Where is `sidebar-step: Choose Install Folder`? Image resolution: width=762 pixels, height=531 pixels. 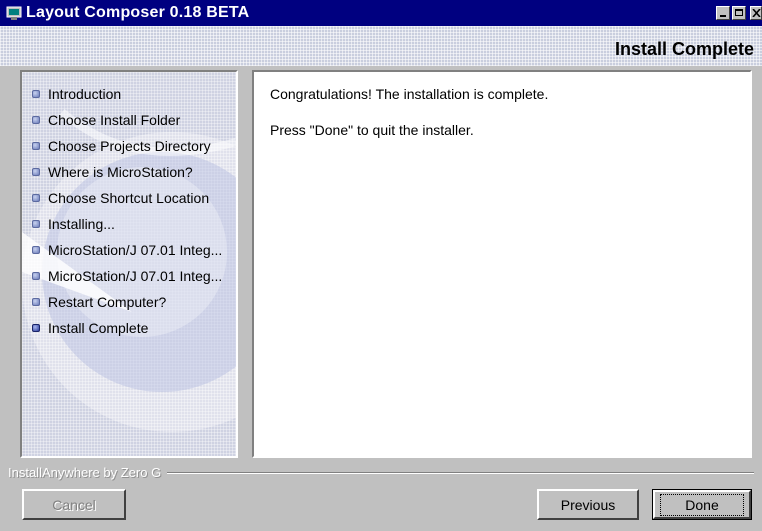 sidebar-step: Choose Install Folder is located at coordinates (133, 120).